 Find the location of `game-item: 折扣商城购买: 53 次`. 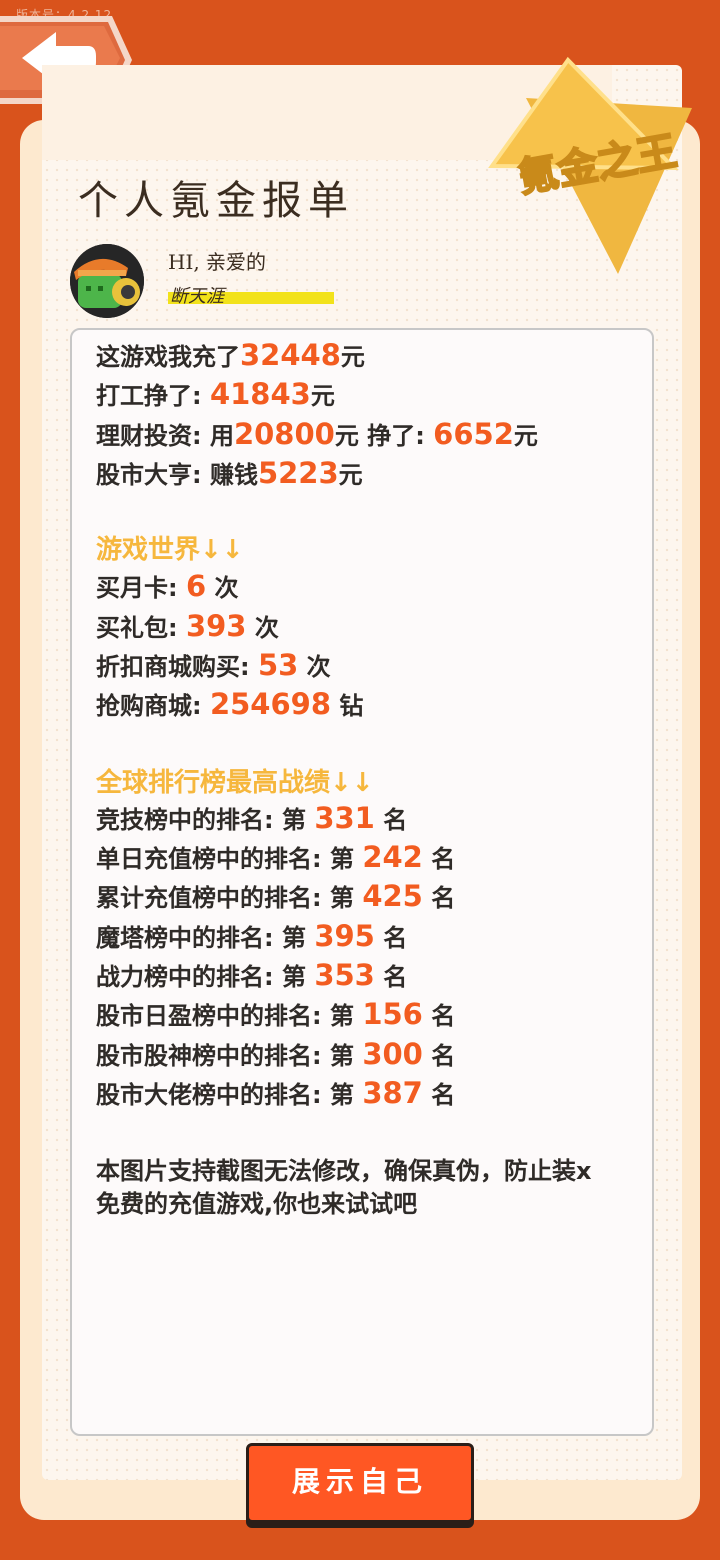

game-item: 折扣商城购买: 53 次 is located at coordinates (213, 665).